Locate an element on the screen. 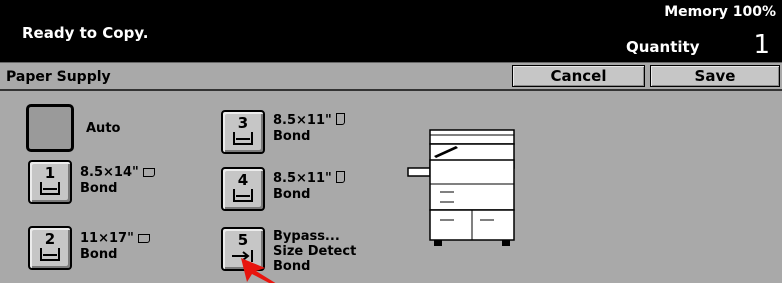 Image resolution: width=782 pixels, height=283 pixels. copier-machine-diagram is located at coordinates (461, 187).